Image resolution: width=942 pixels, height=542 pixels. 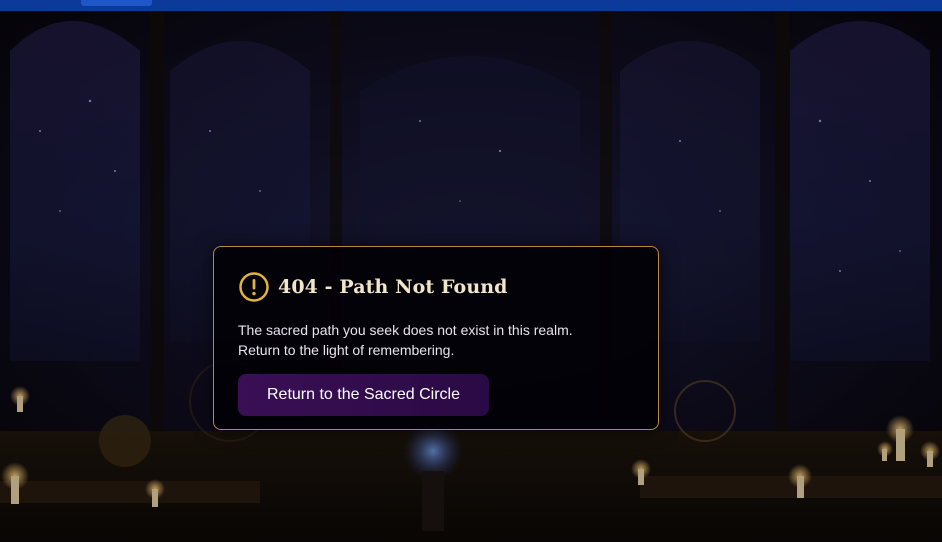 I want to click on error-title: 404 - Path Not Found, so click(x=393, y=287).